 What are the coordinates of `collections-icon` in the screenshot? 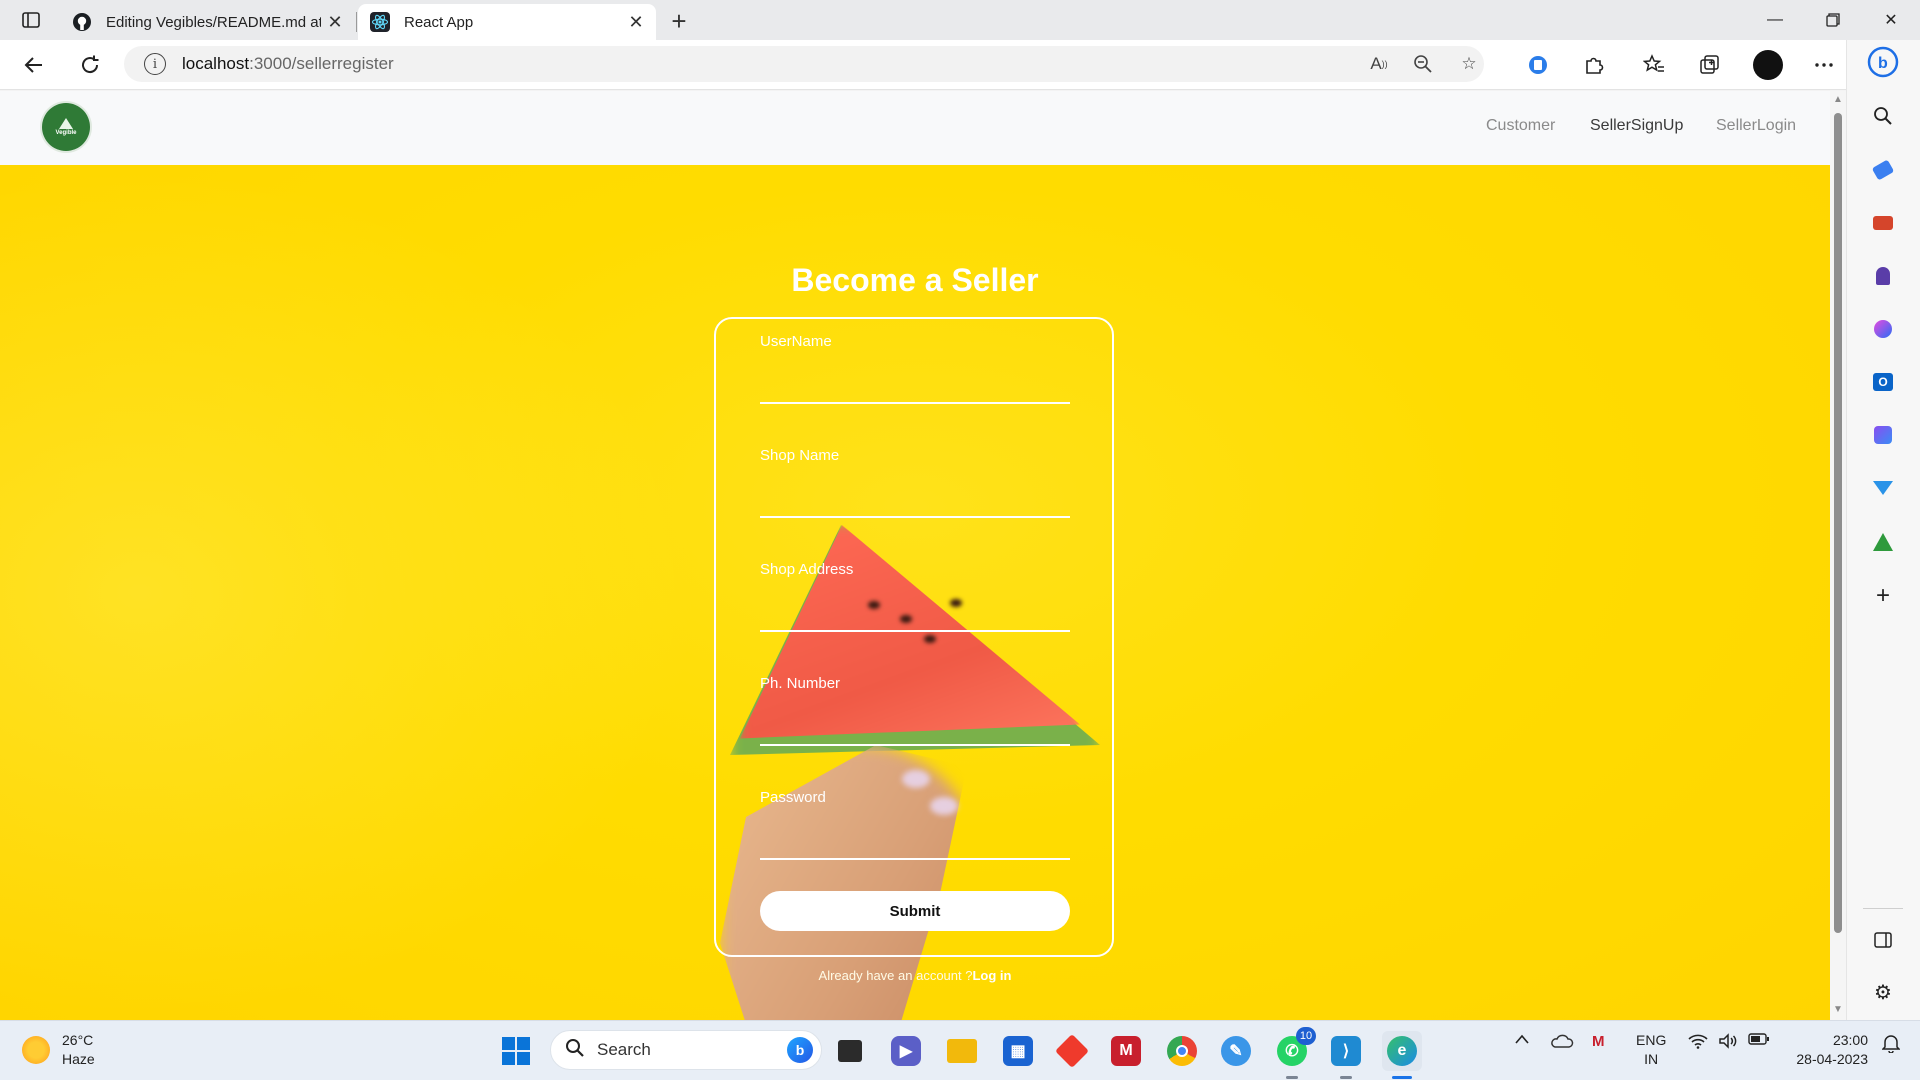 It's located at (1710, 65).